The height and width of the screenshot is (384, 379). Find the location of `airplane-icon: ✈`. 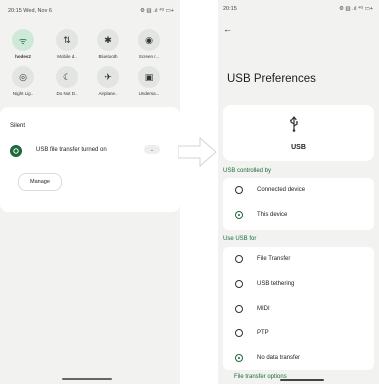

airplane-icon: ✈ is located at coordinates (108, 76).